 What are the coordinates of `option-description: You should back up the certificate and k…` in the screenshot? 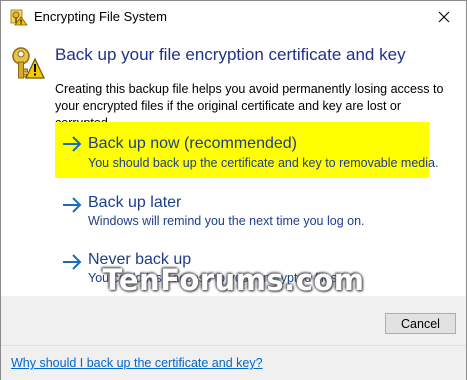 It's located at (263, 163).